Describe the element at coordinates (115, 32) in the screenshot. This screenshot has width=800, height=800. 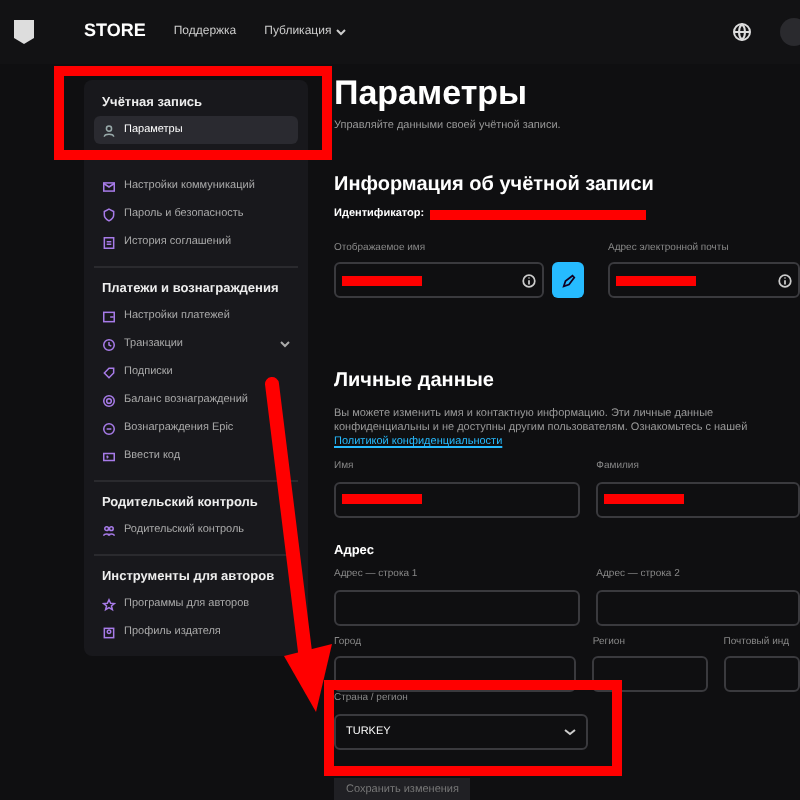
I see `store-label: STORE` at that location.